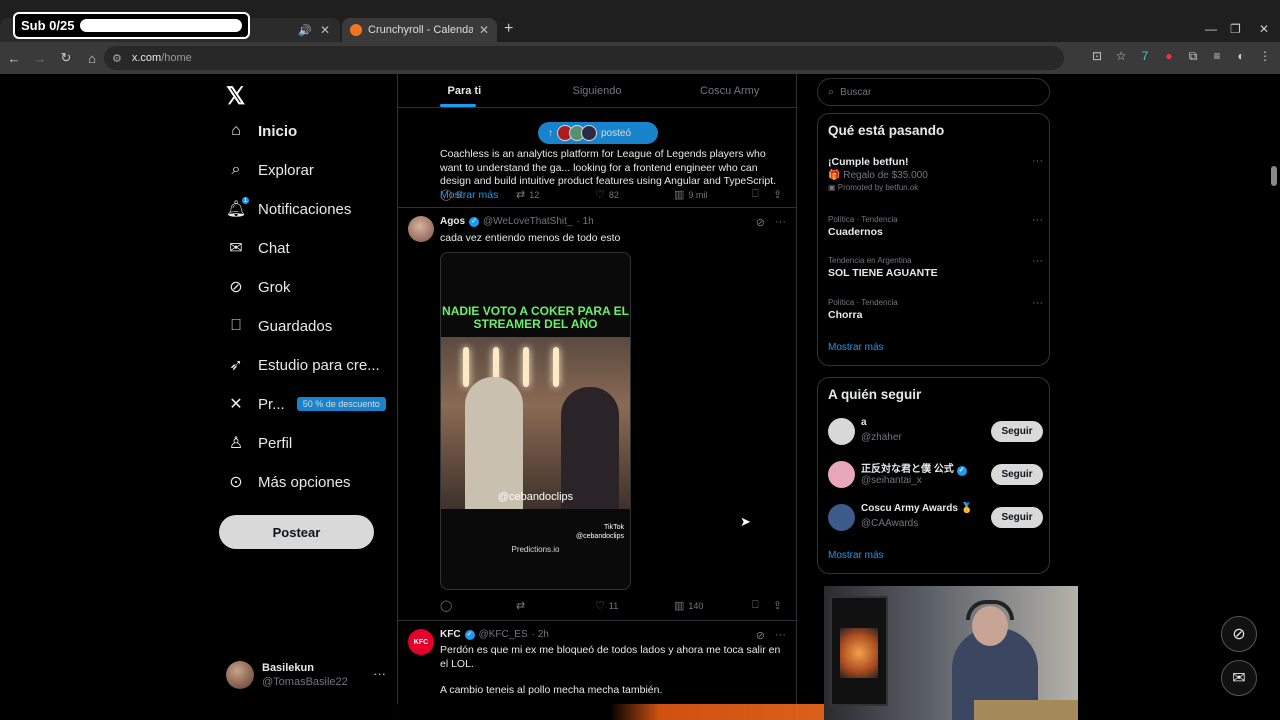  What do you see at coordinates (1097, 56) in the screenshot?
I see `install-app-icon: ⊡` at bounding box center [1097, 56].